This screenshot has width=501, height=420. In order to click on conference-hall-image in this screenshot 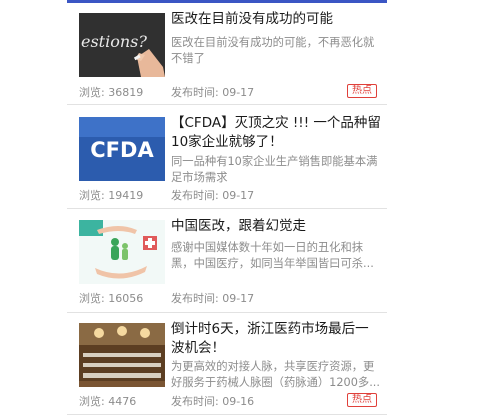, I will do `click(122, 355)`.